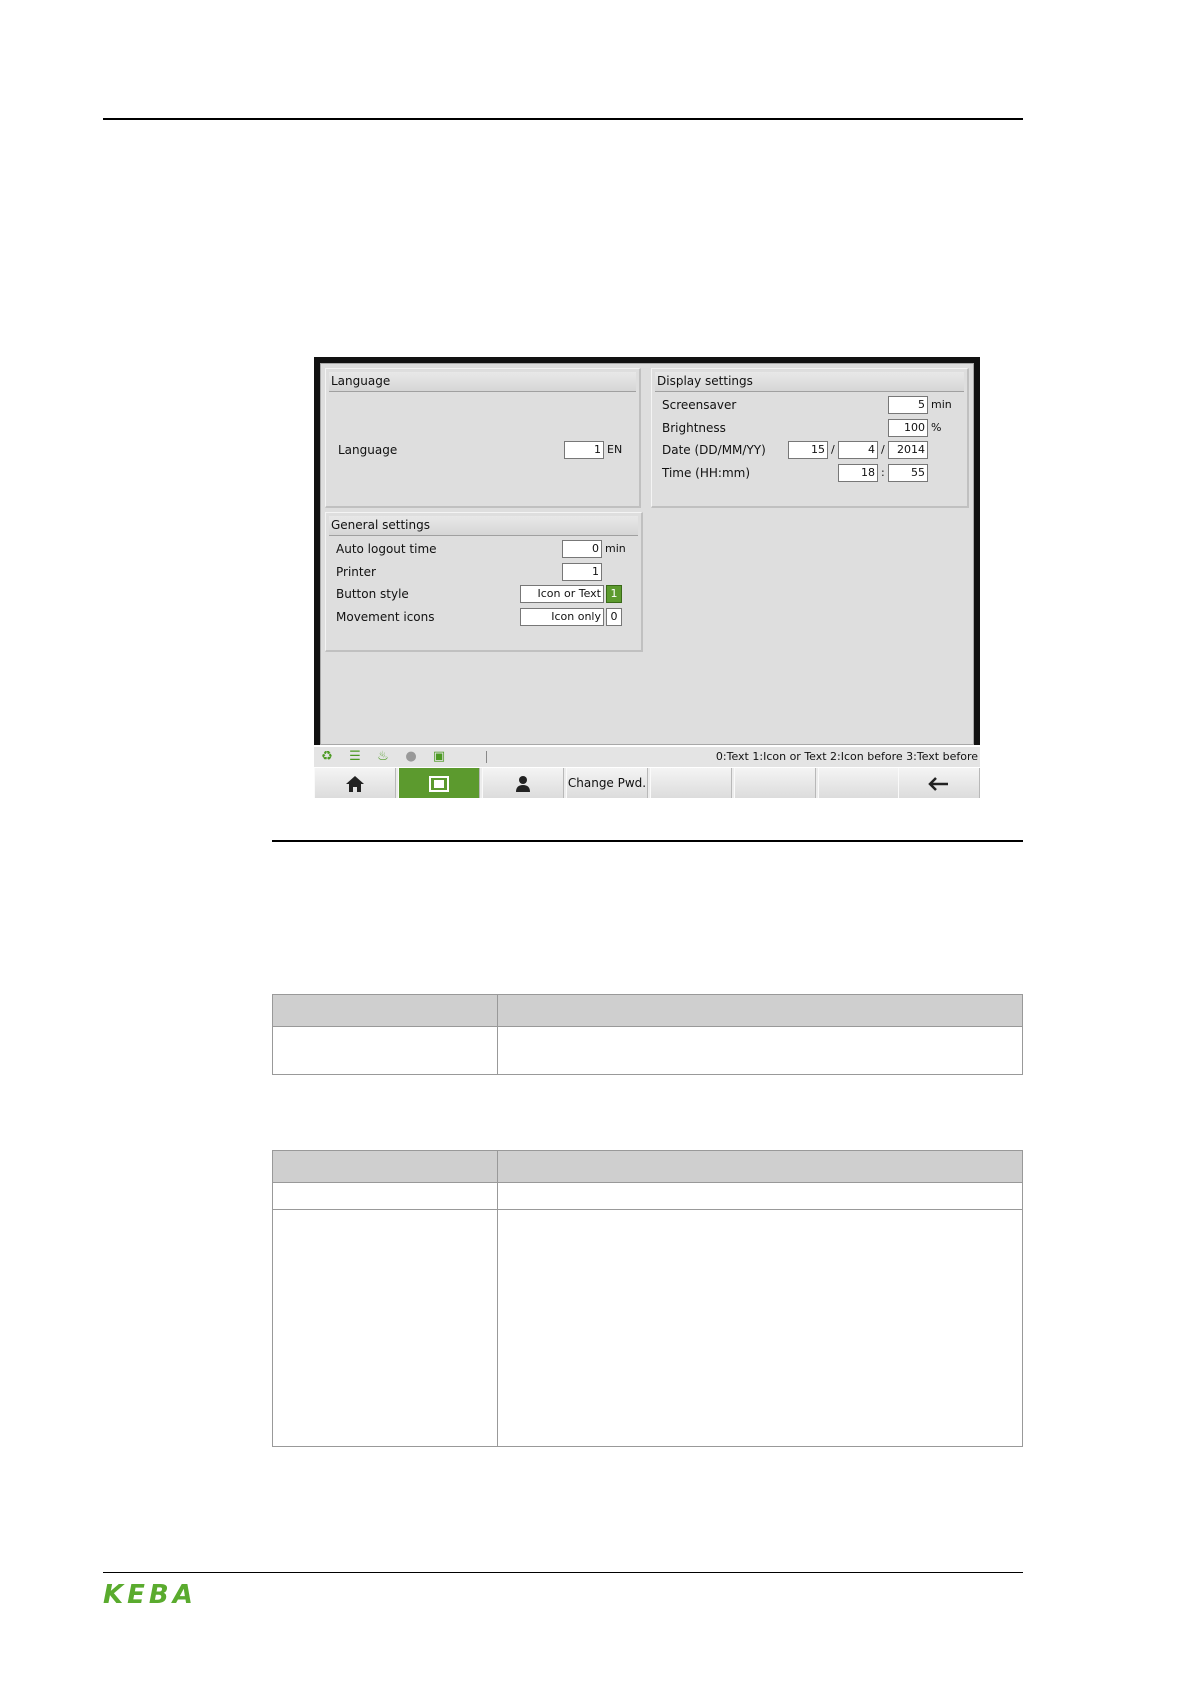  What do you see at coordinates (809, 382) in the screenshot?
I see `display-settings-title: Display settings` at bounding box center [809, 382].